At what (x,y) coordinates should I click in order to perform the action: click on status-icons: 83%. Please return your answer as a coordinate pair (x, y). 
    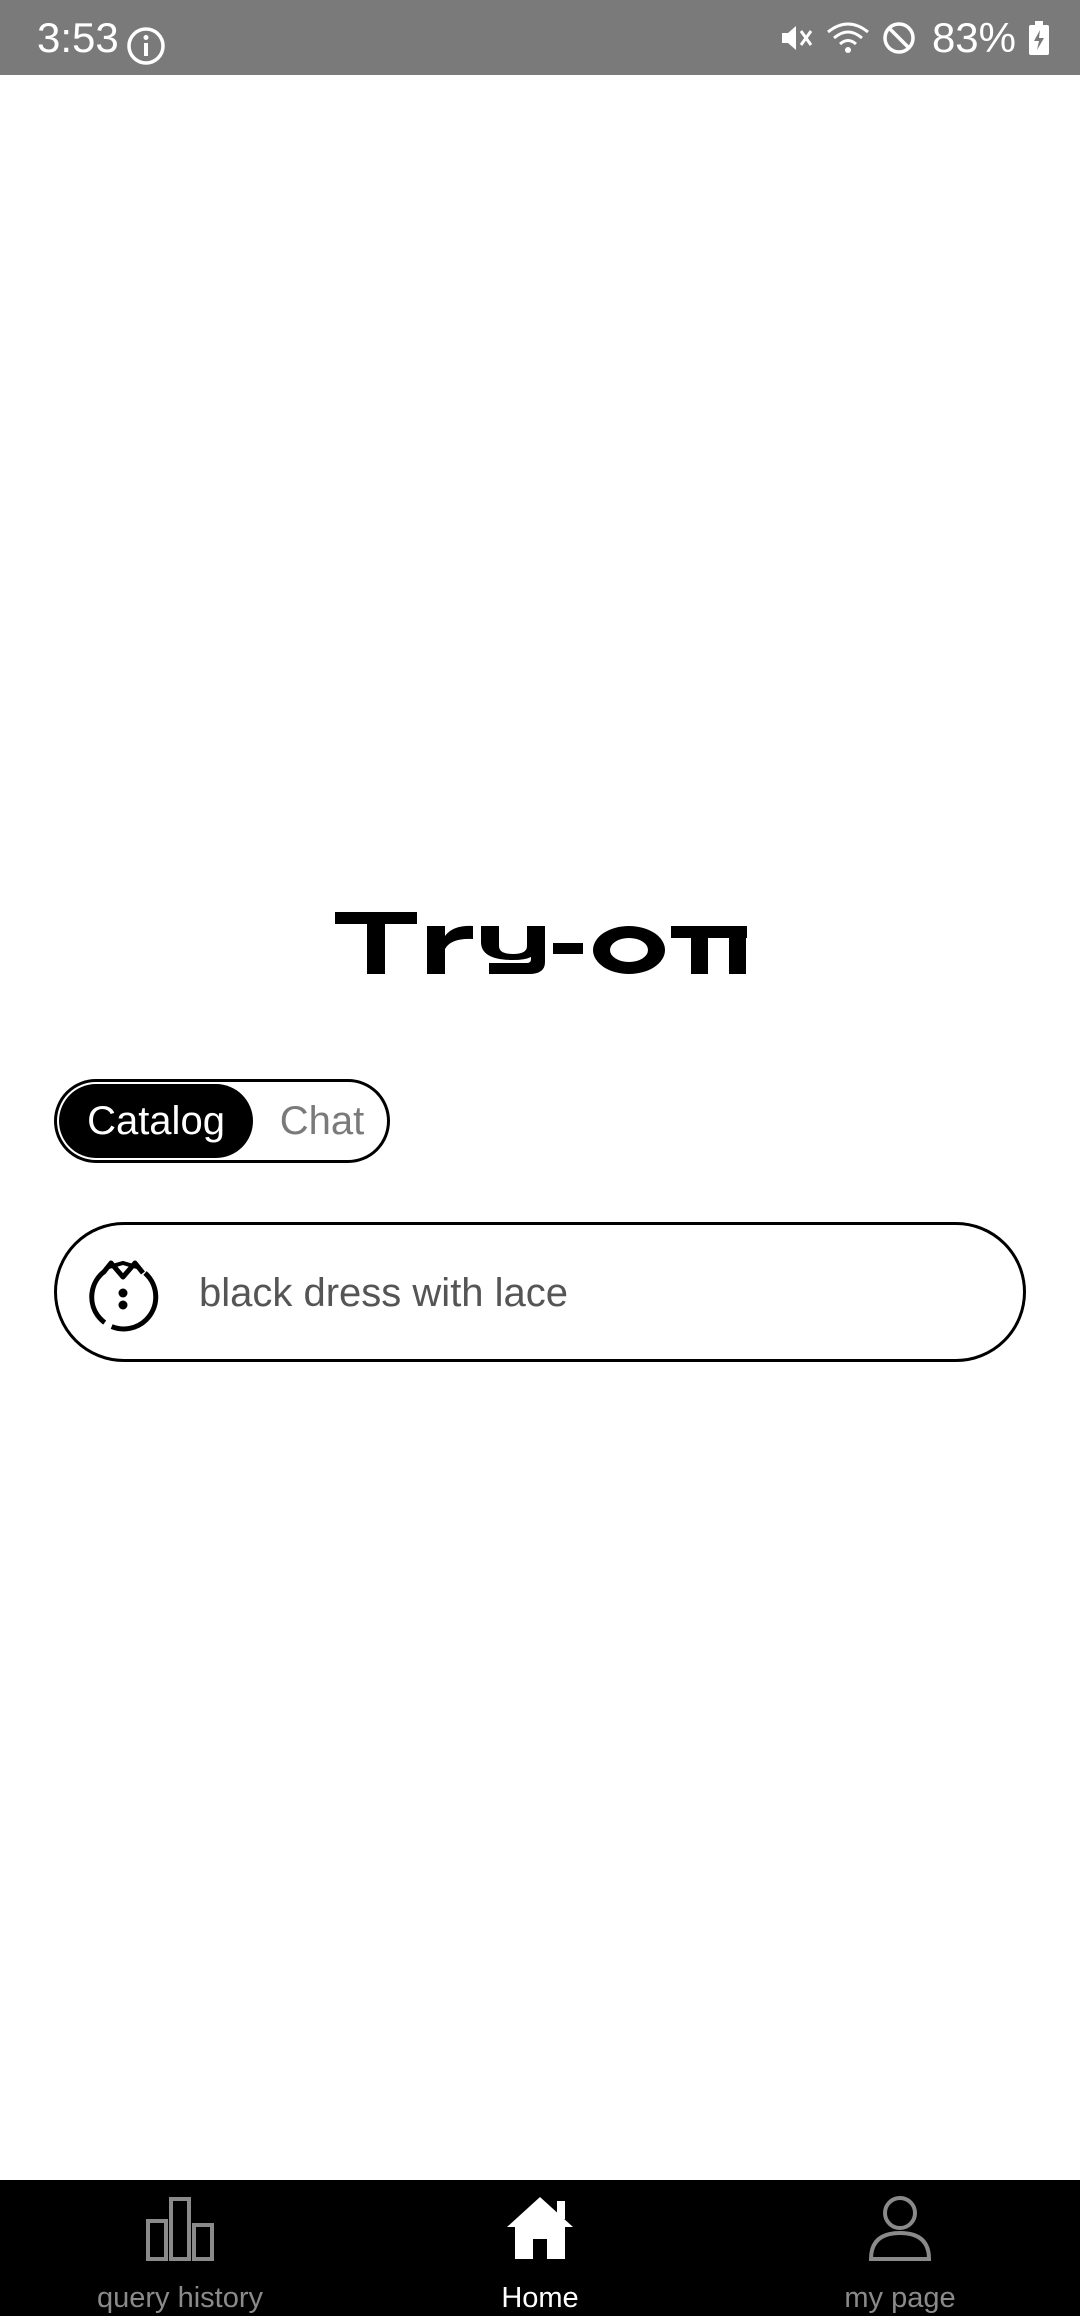
    Looking at the image, I should click on (914, 37).